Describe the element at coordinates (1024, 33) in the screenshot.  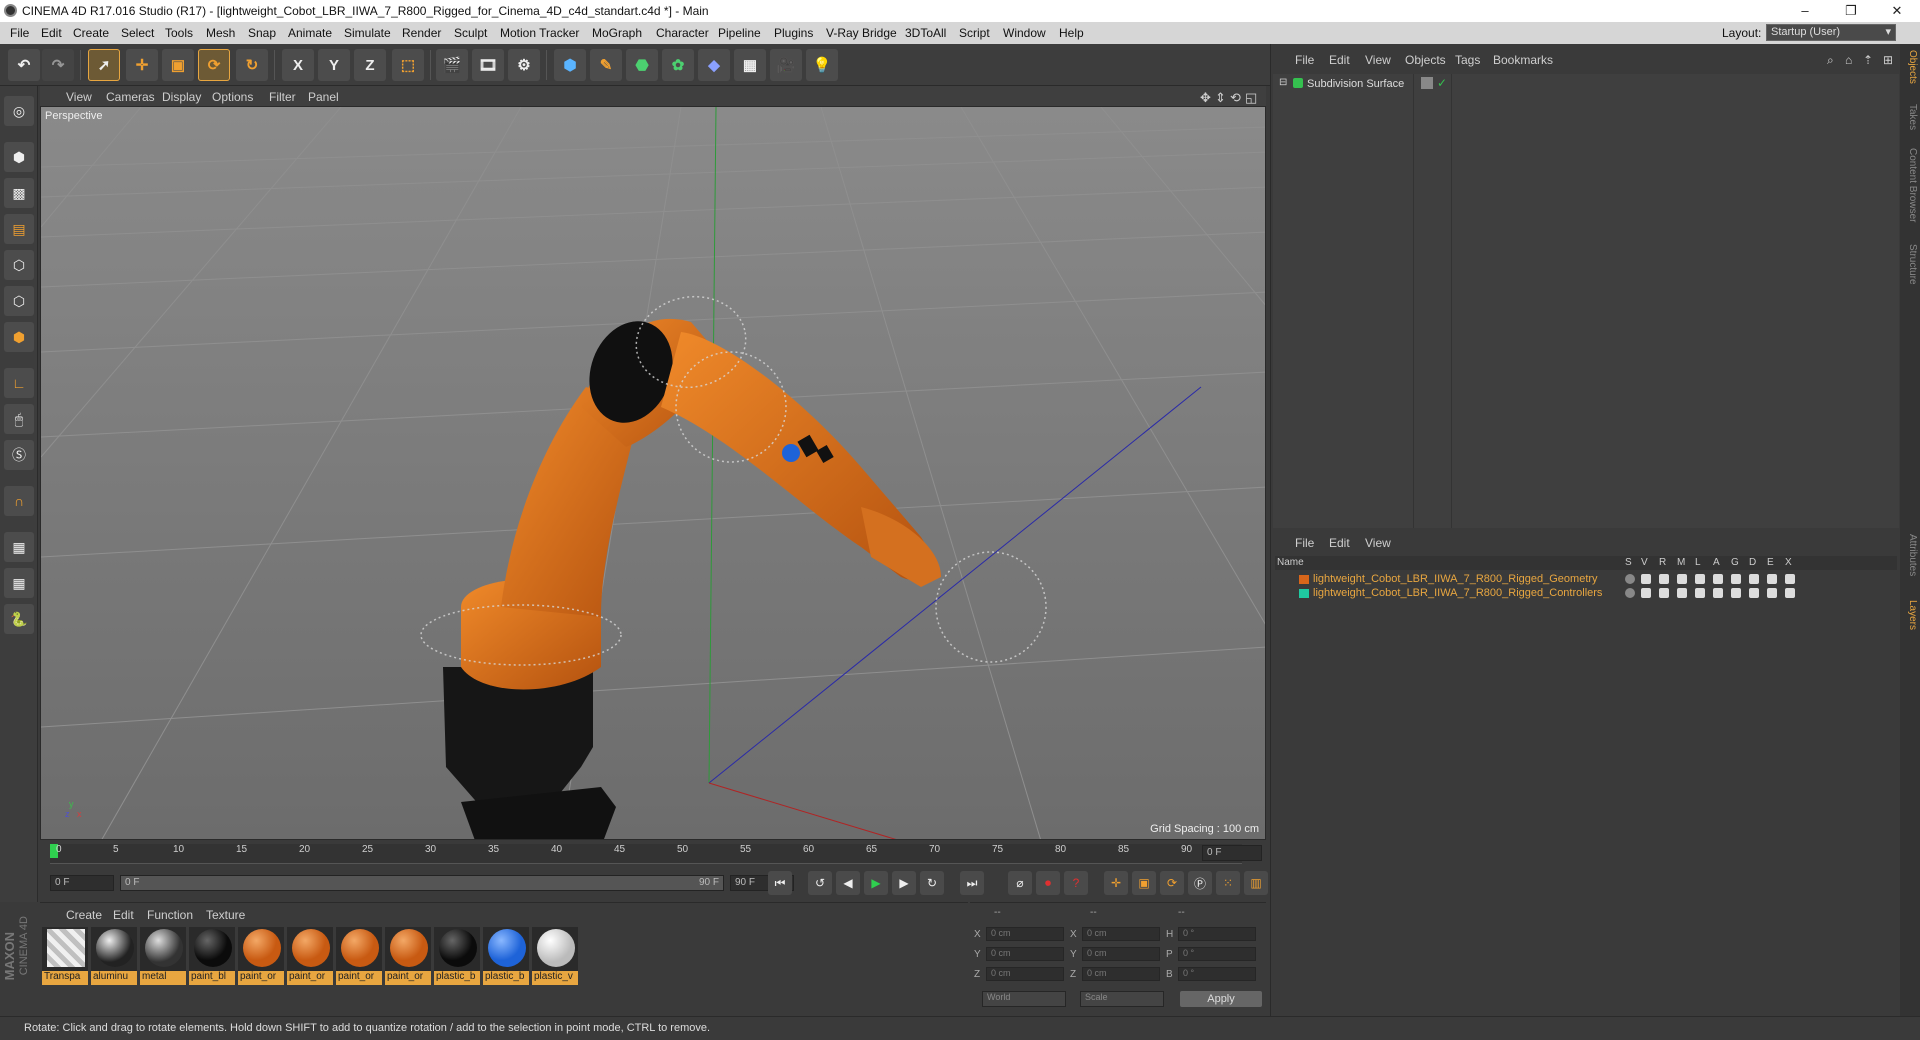
I see `menu-window: Window` at that location.